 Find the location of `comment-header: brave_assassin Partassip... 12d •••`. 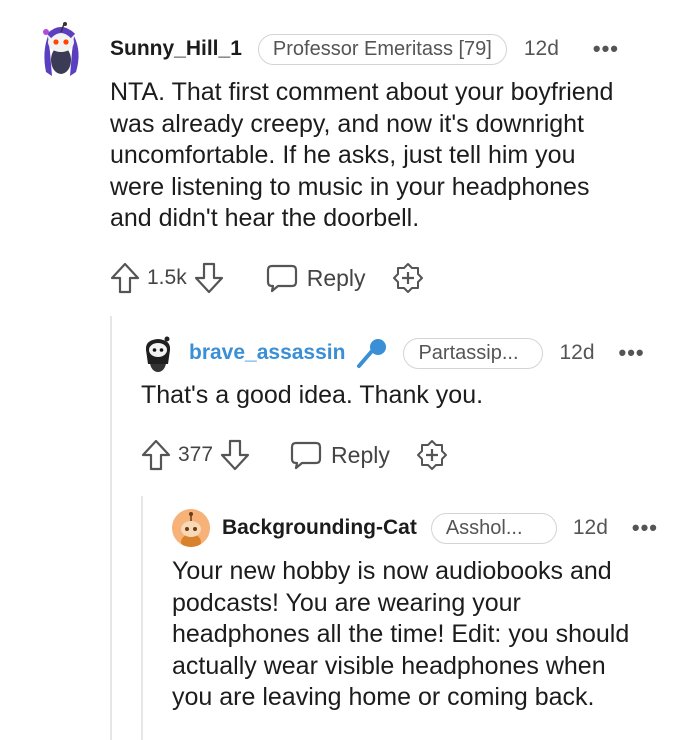

comment-header: brave_assassin Partassip... 12d ••• is located at coordinates (393, 353).